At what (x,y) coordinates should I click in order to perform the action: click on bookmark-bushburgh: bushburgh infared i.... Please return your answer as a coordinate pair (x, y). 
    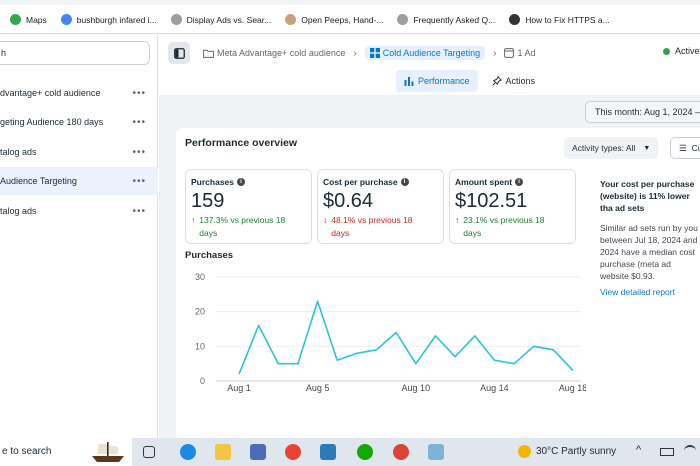
    Looking at the image, I should click on (108, 19).